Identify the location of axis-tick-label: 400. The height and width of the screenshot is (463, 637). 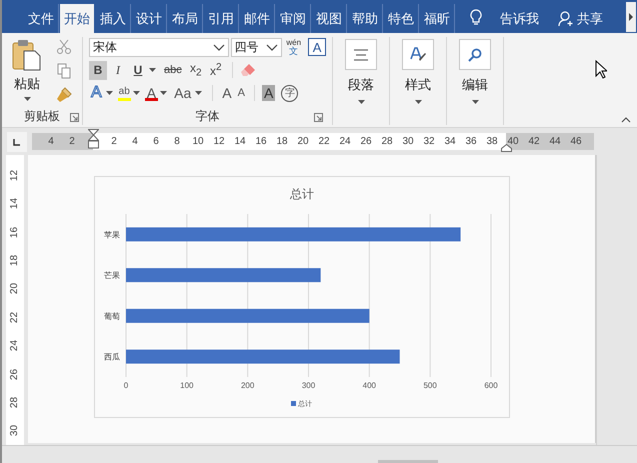
(369, 385).